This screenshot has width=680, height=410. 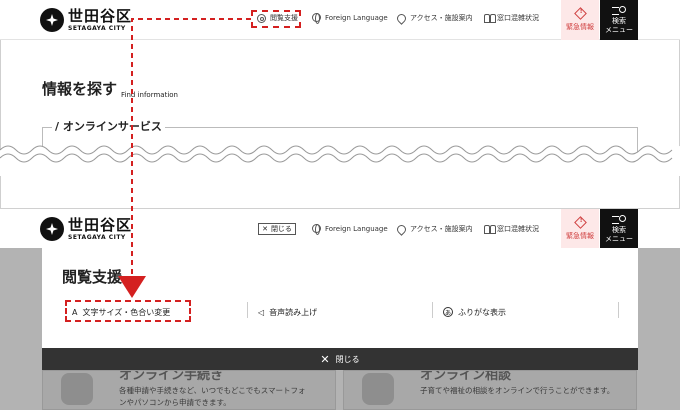 I want to click on congestion-link: 窓口混雑状況, so click(x=511, y=18).